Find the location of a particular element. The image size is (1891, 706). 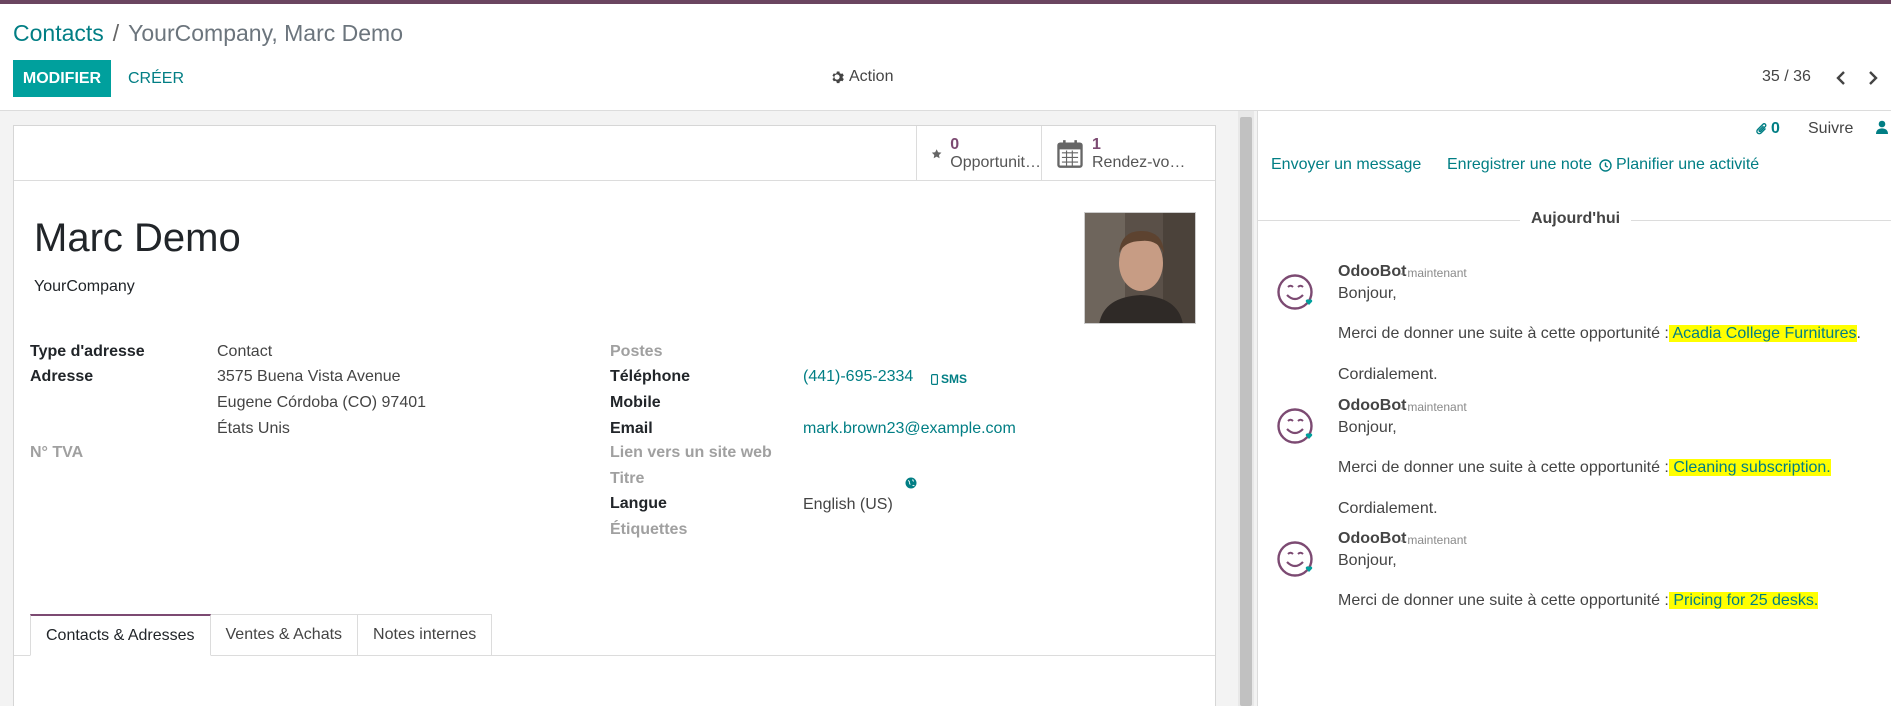

followers-button is located at coordinates (1882, 127).